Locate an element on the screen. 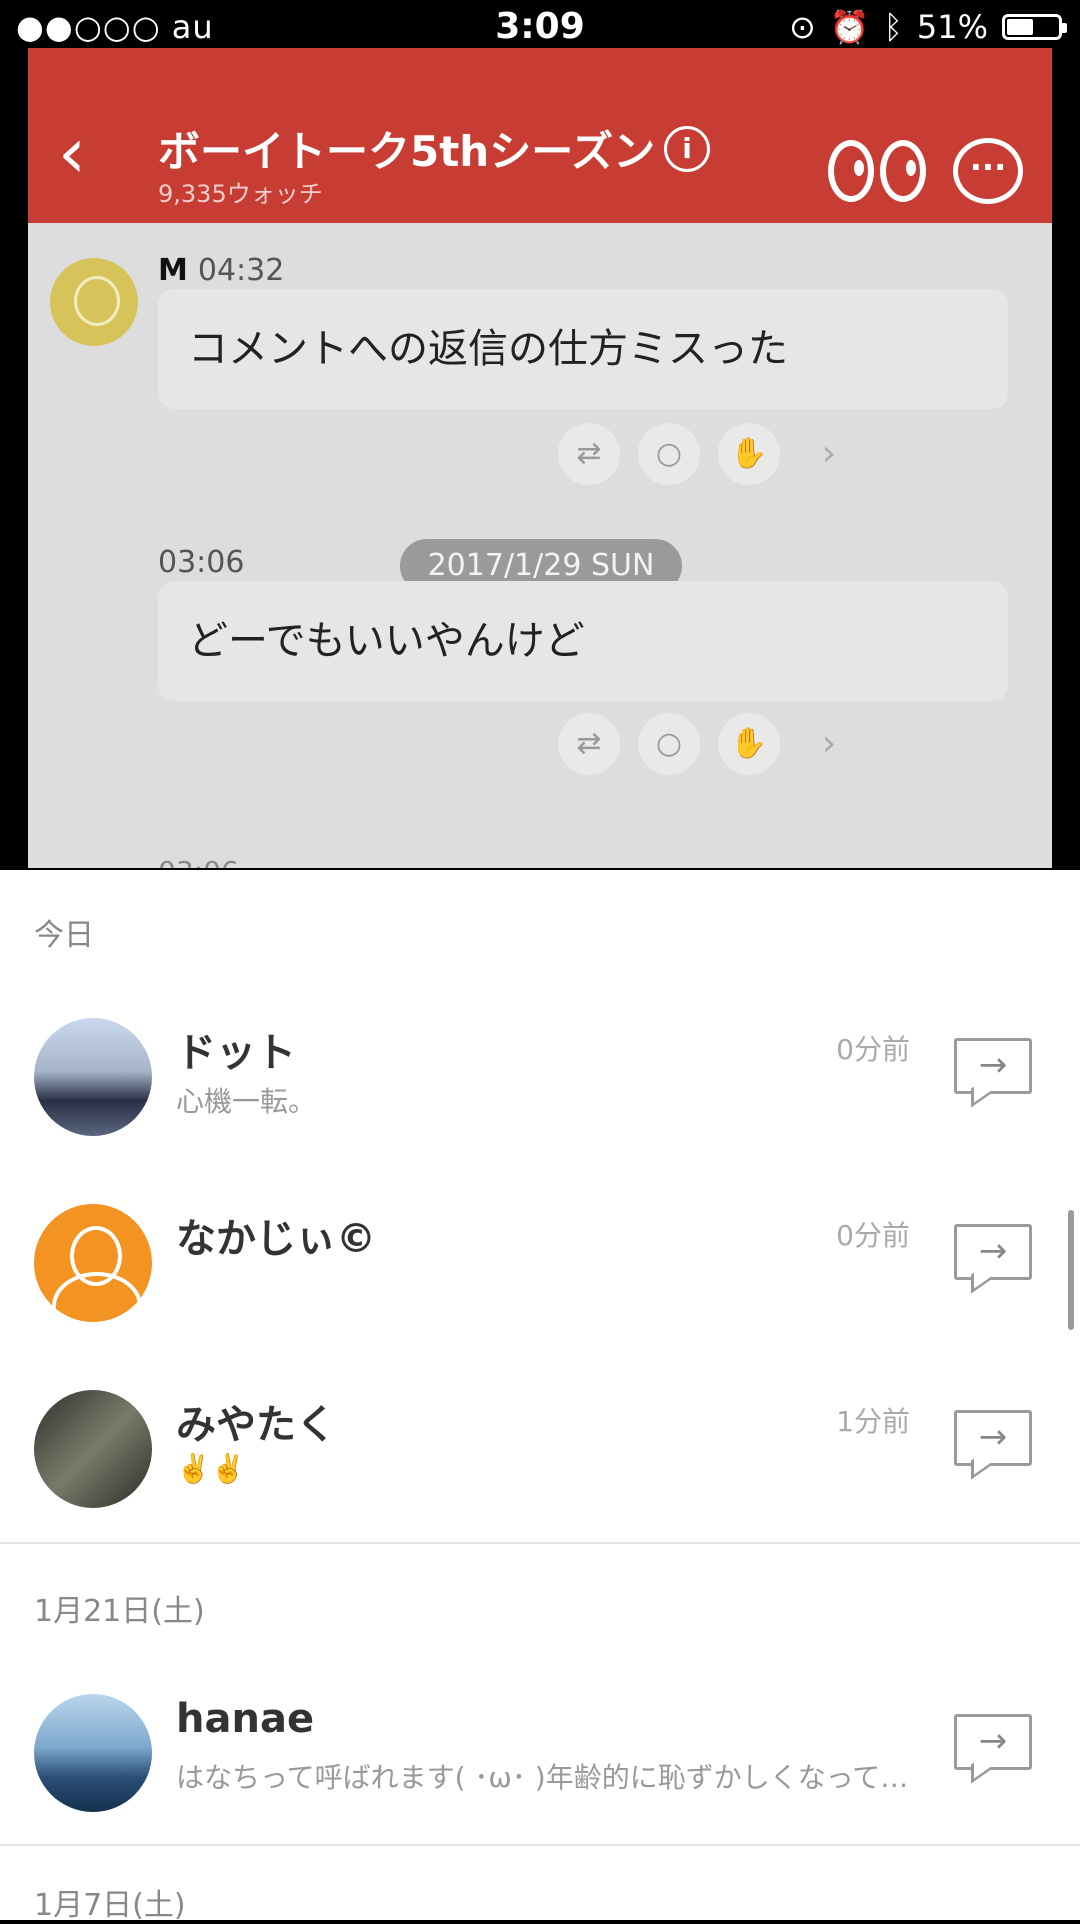 The width and height of the screenshot is (1080, 1924). list-item: みやたく ✌️✌️ 1分前 is located at coordinates (540, 1452).